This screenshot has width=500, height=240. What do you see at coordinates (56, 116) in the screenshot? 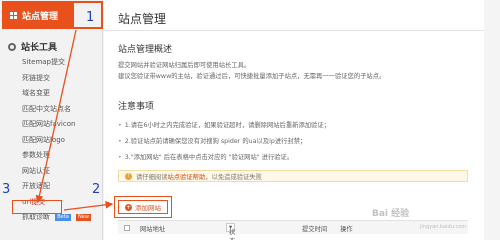
I see `arrow-header-to-url` at bounding box center [56, 116].